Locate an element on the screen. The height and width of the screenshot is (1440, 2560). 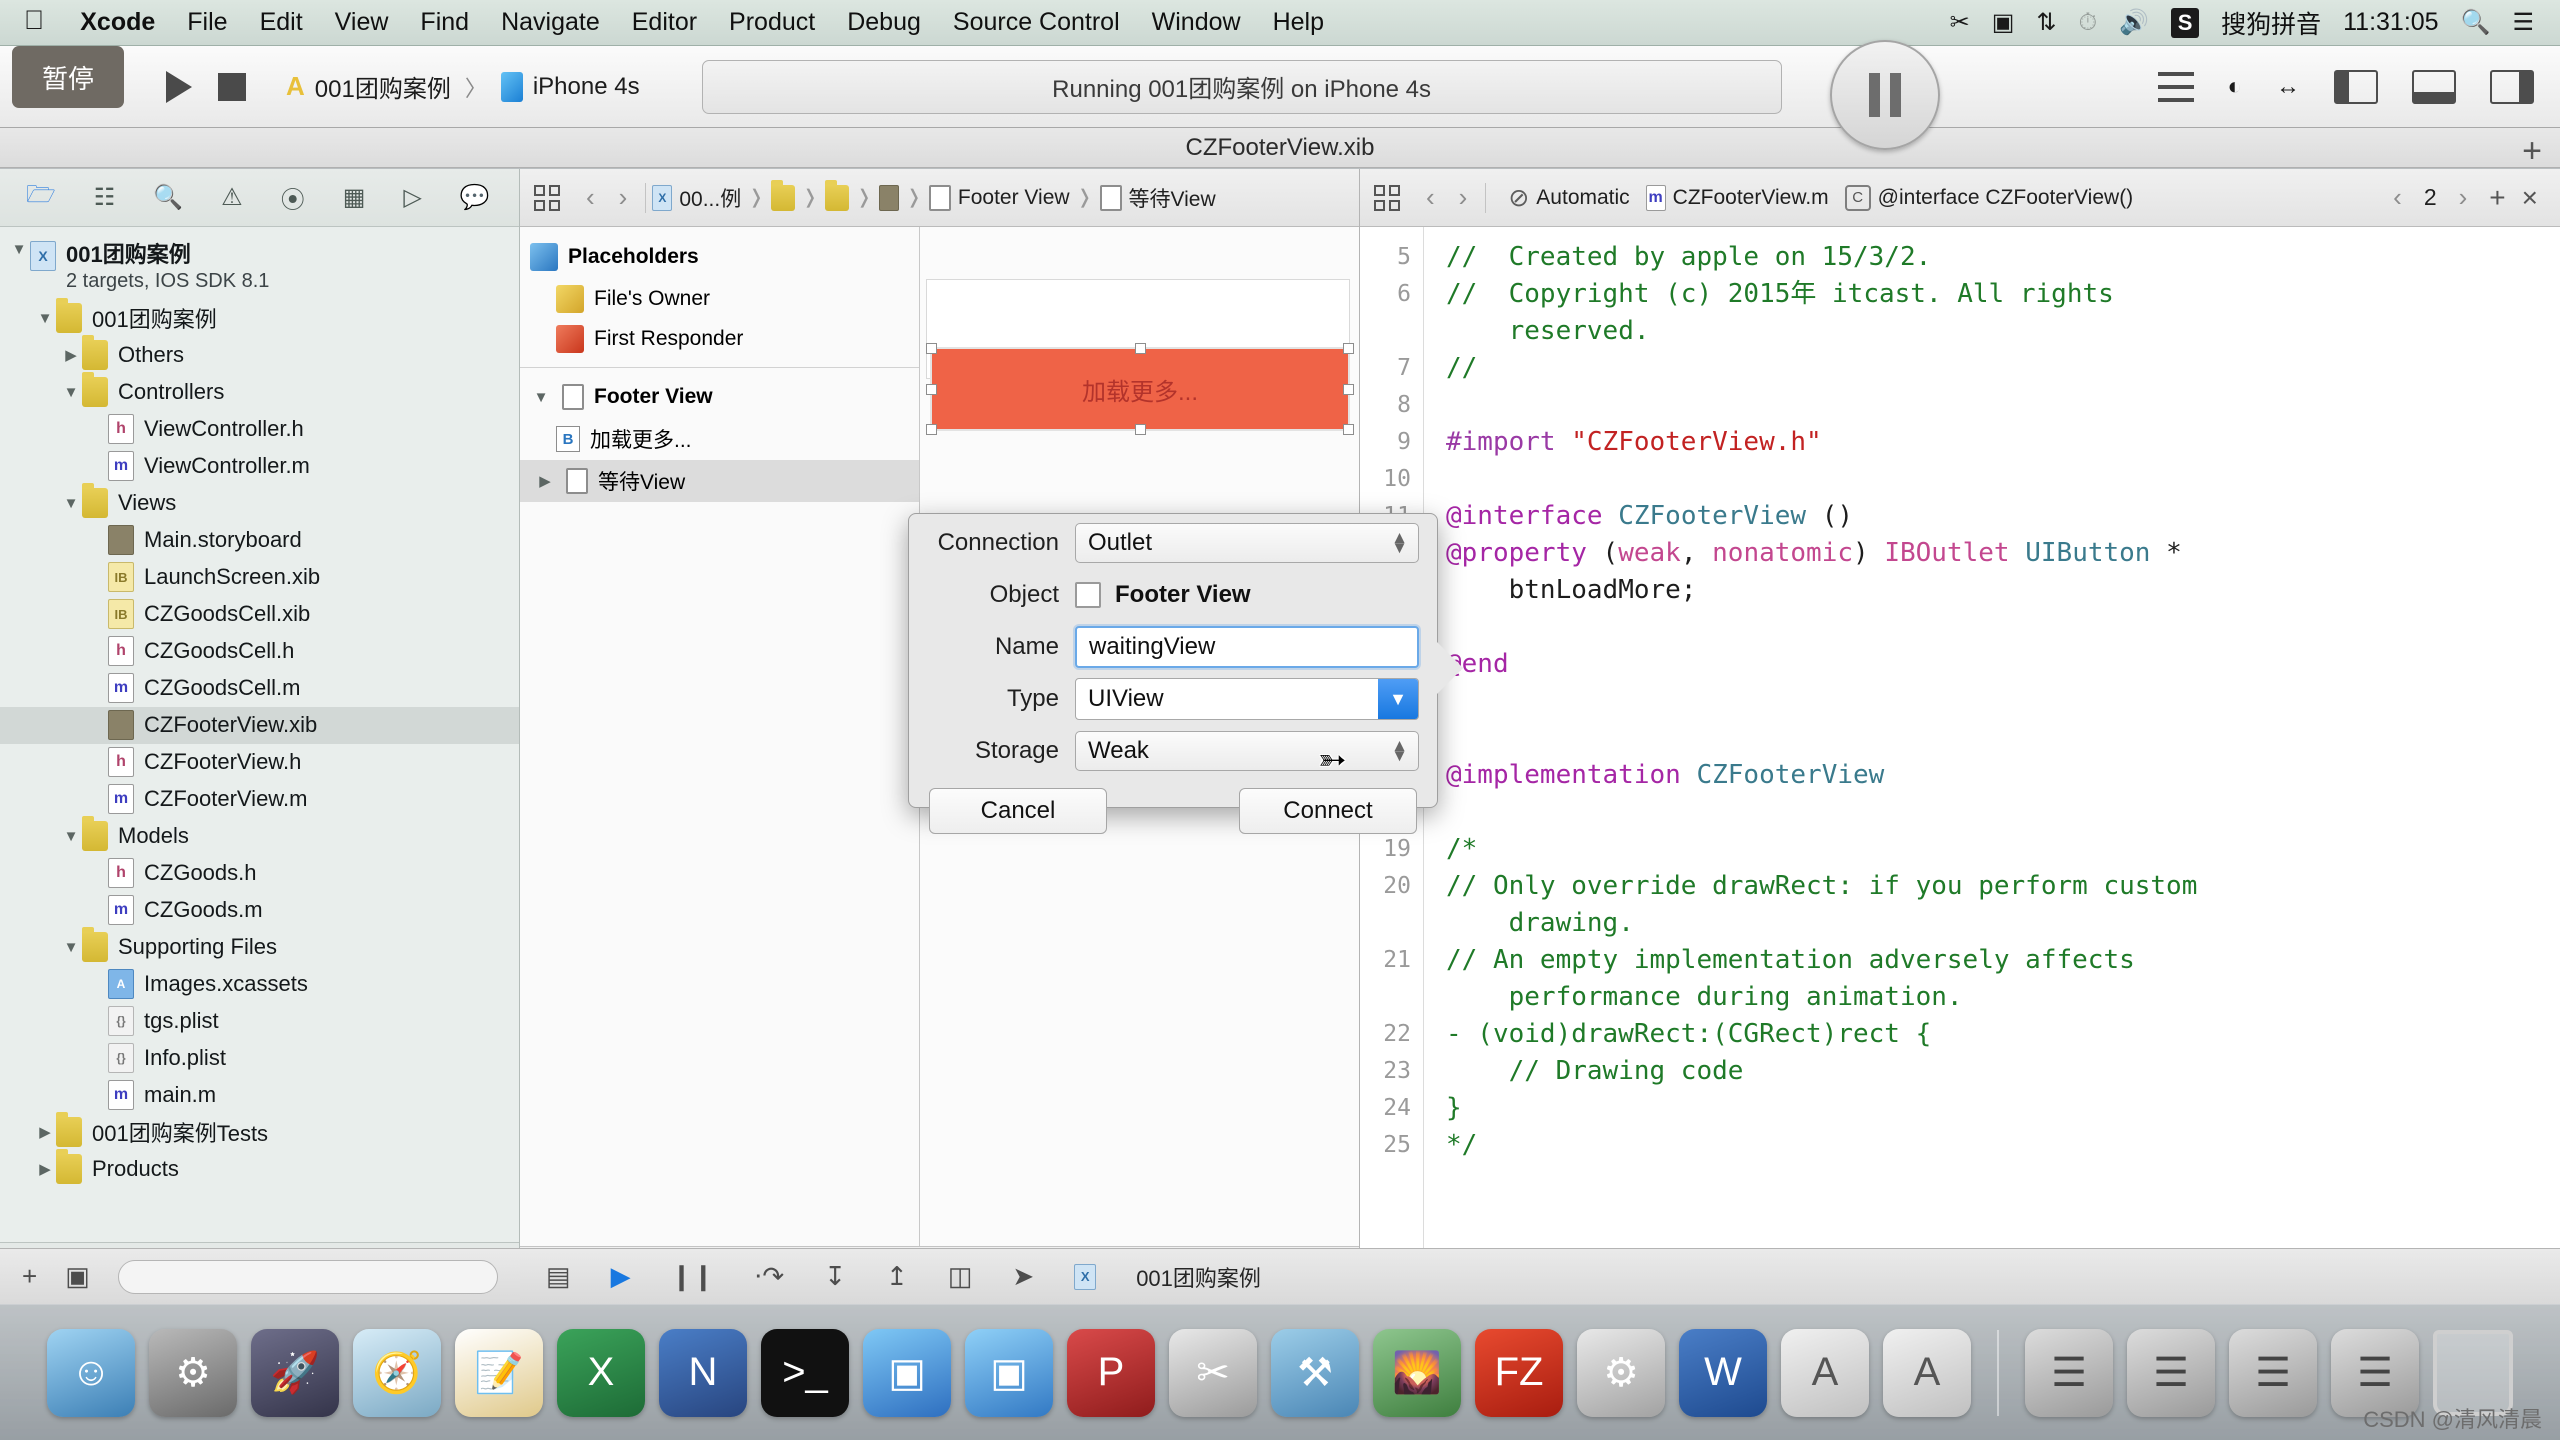
dock-stack-recents-icon: ☰ is located at coordinates (2273, 1372).